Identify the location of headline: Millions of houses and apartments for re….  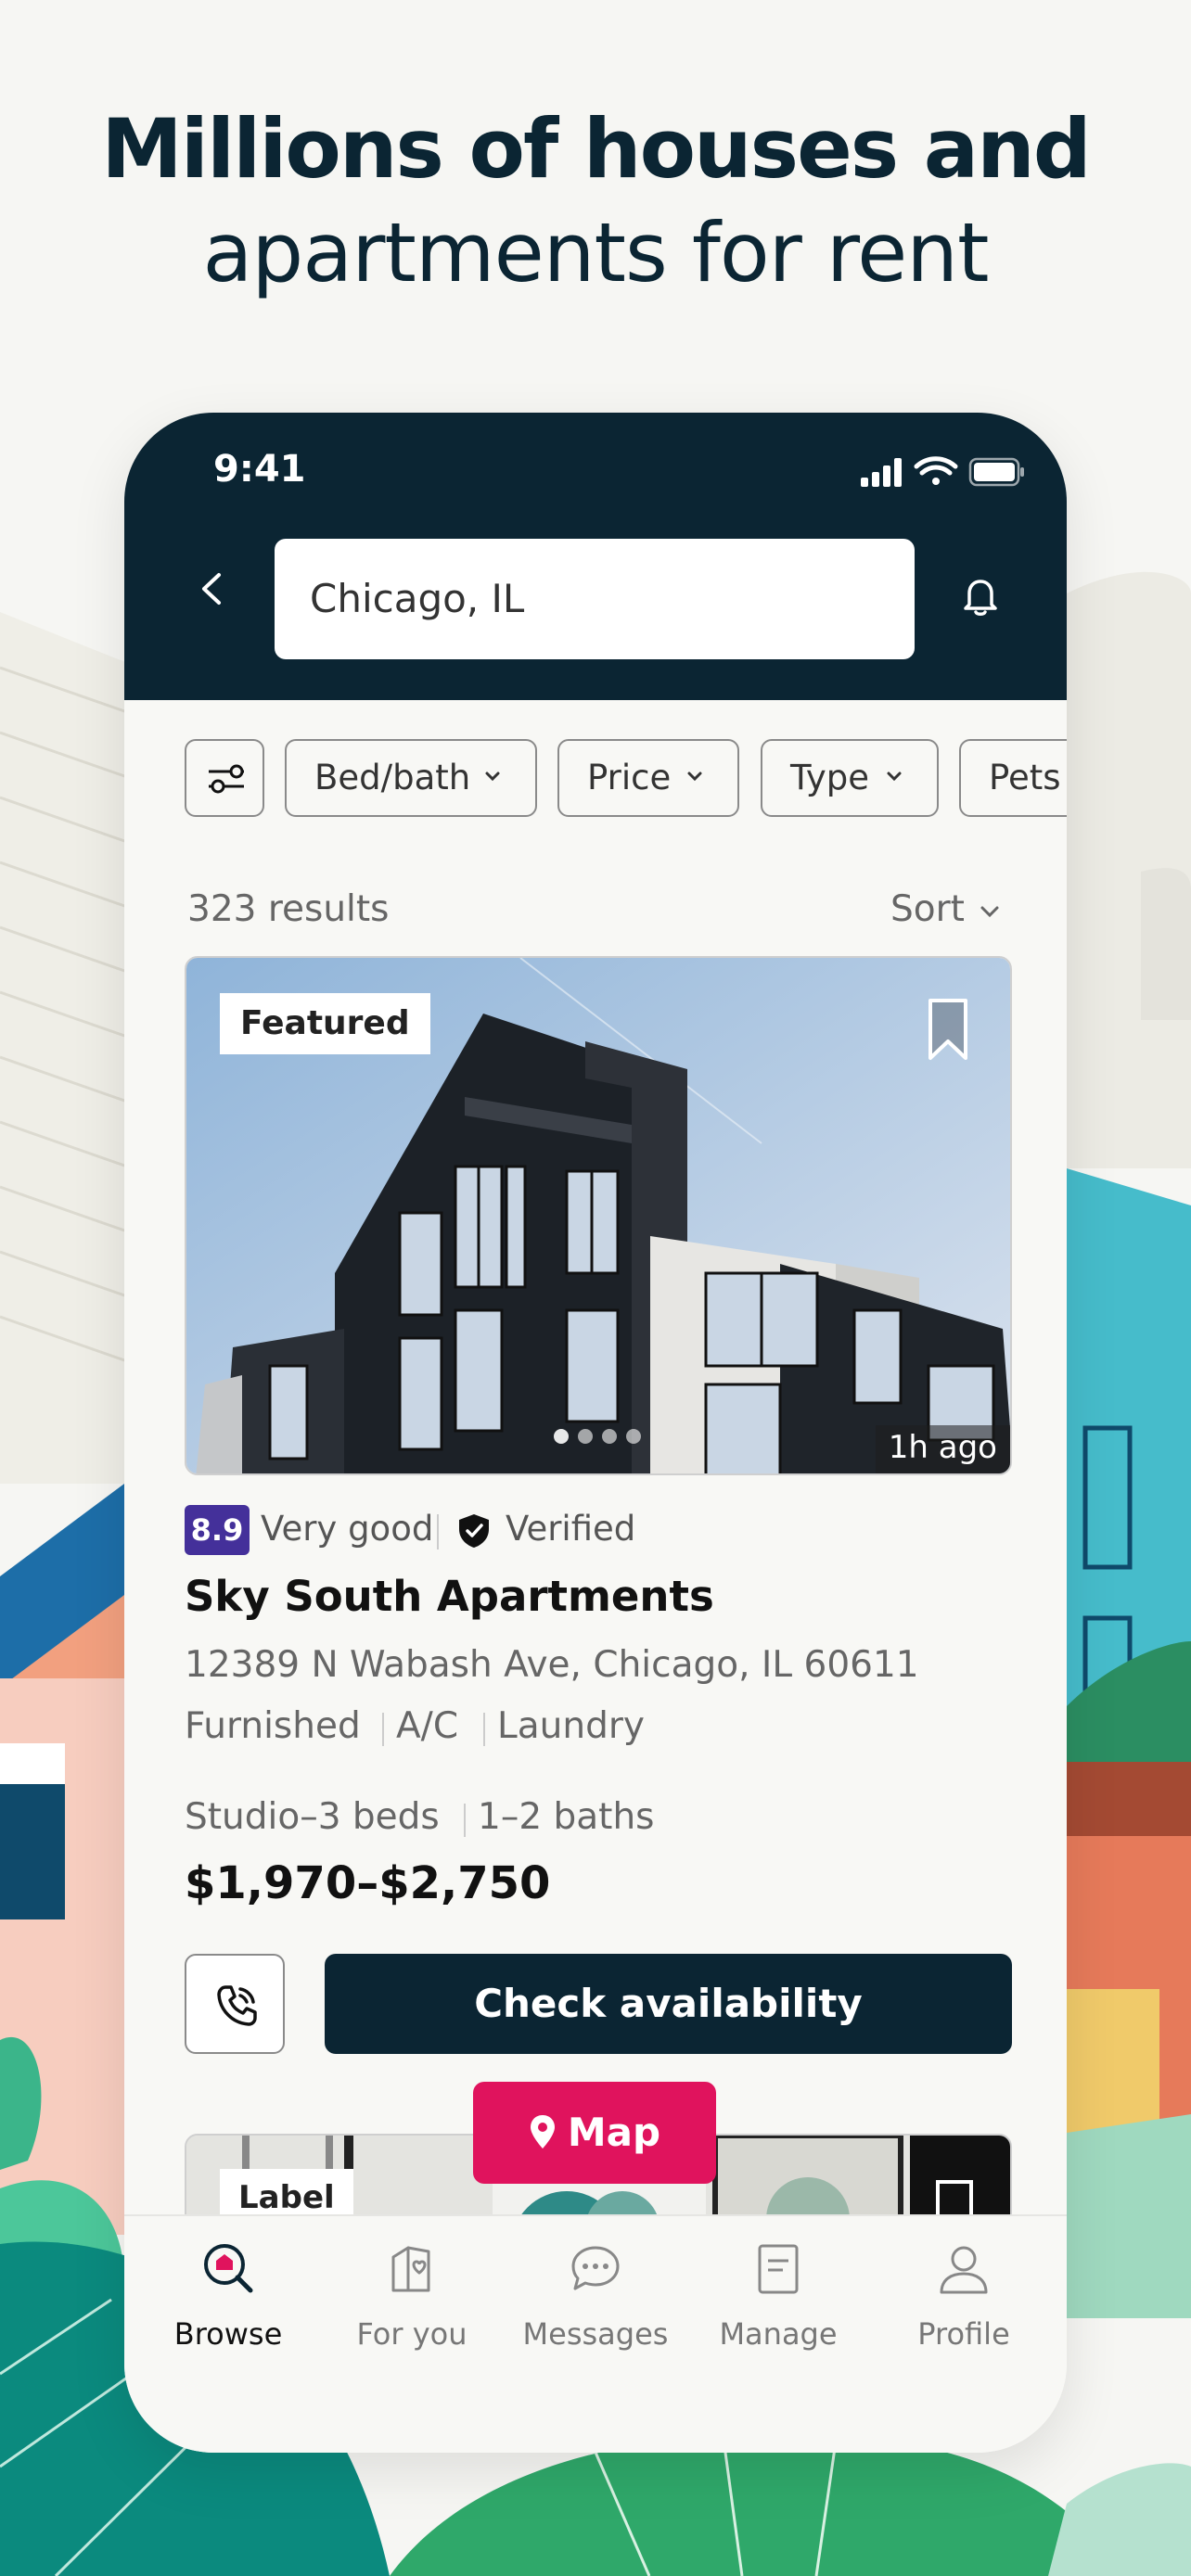
(595, 201).